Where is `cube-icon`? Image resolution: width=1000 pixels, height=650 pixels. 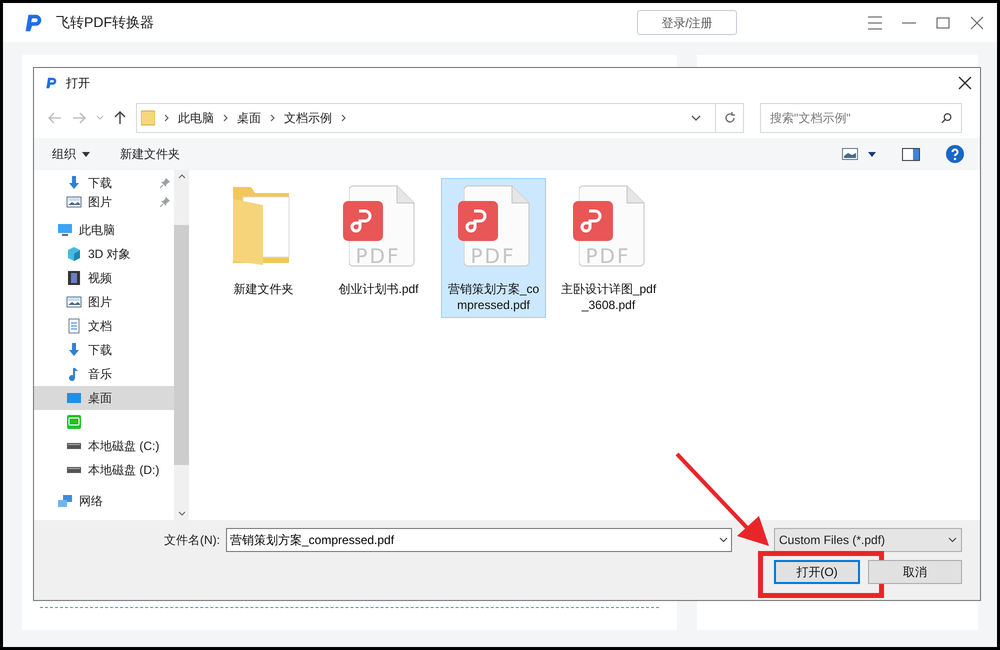
cube-icon is located at coordinates (74, 254).